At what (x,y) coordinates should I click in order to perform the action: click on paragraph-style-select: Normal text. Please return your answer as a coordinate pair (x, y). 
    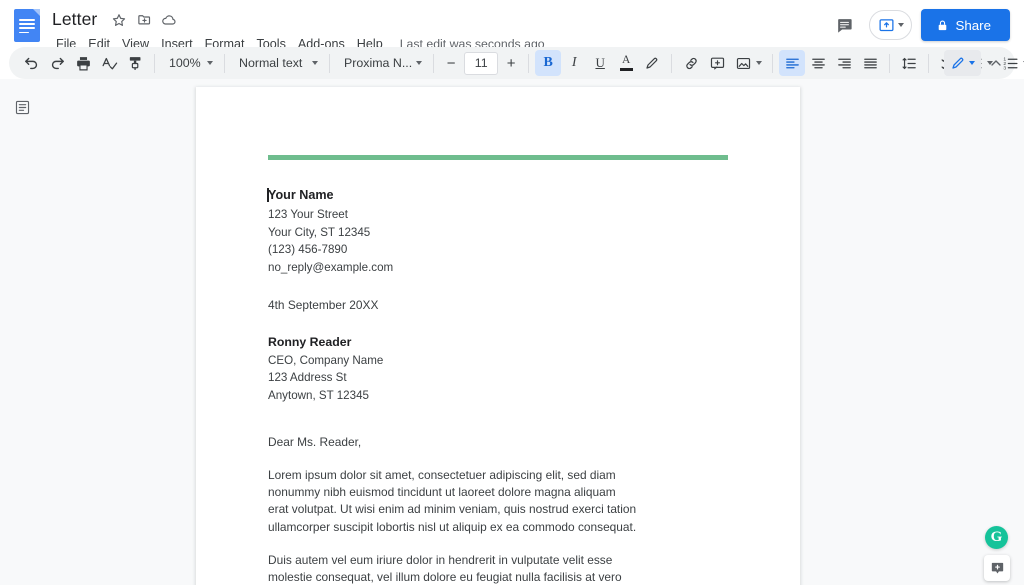
    Looking at the image, I should click on (277, 63).